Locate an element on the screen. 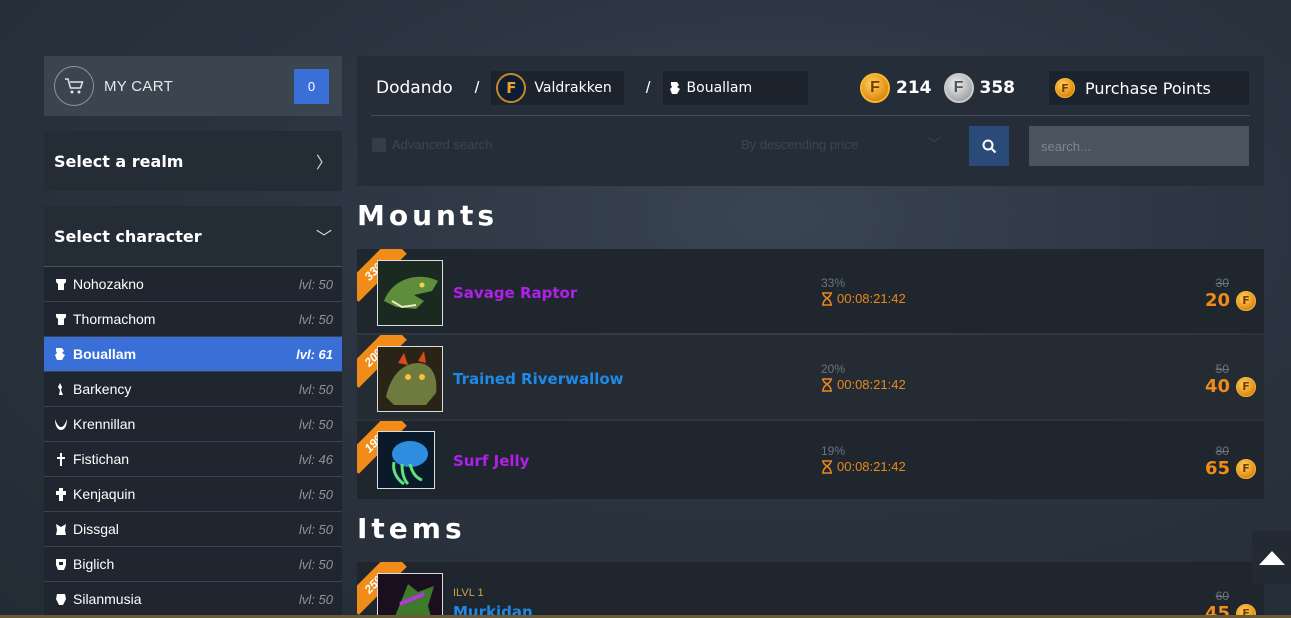 The height and width of the screenshot is (618, 1291). scroll-to-top-button is located at coordinates (1271, 557).